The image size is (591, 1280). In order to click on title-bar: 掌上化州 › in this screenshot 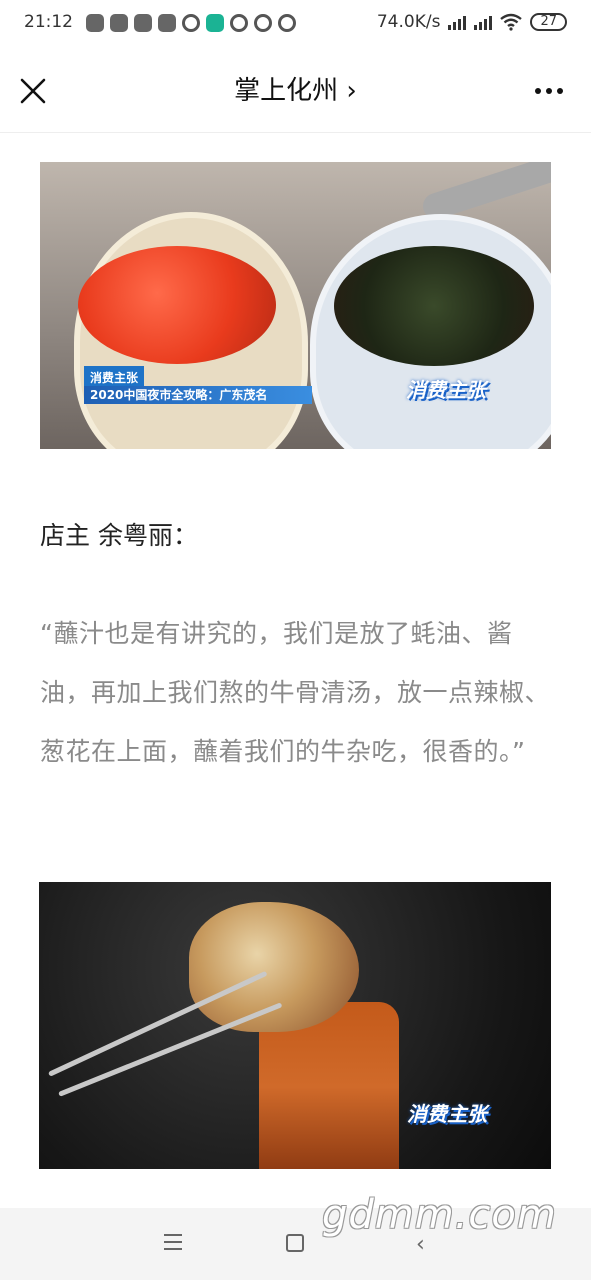, I will do `click(295, 90)`.